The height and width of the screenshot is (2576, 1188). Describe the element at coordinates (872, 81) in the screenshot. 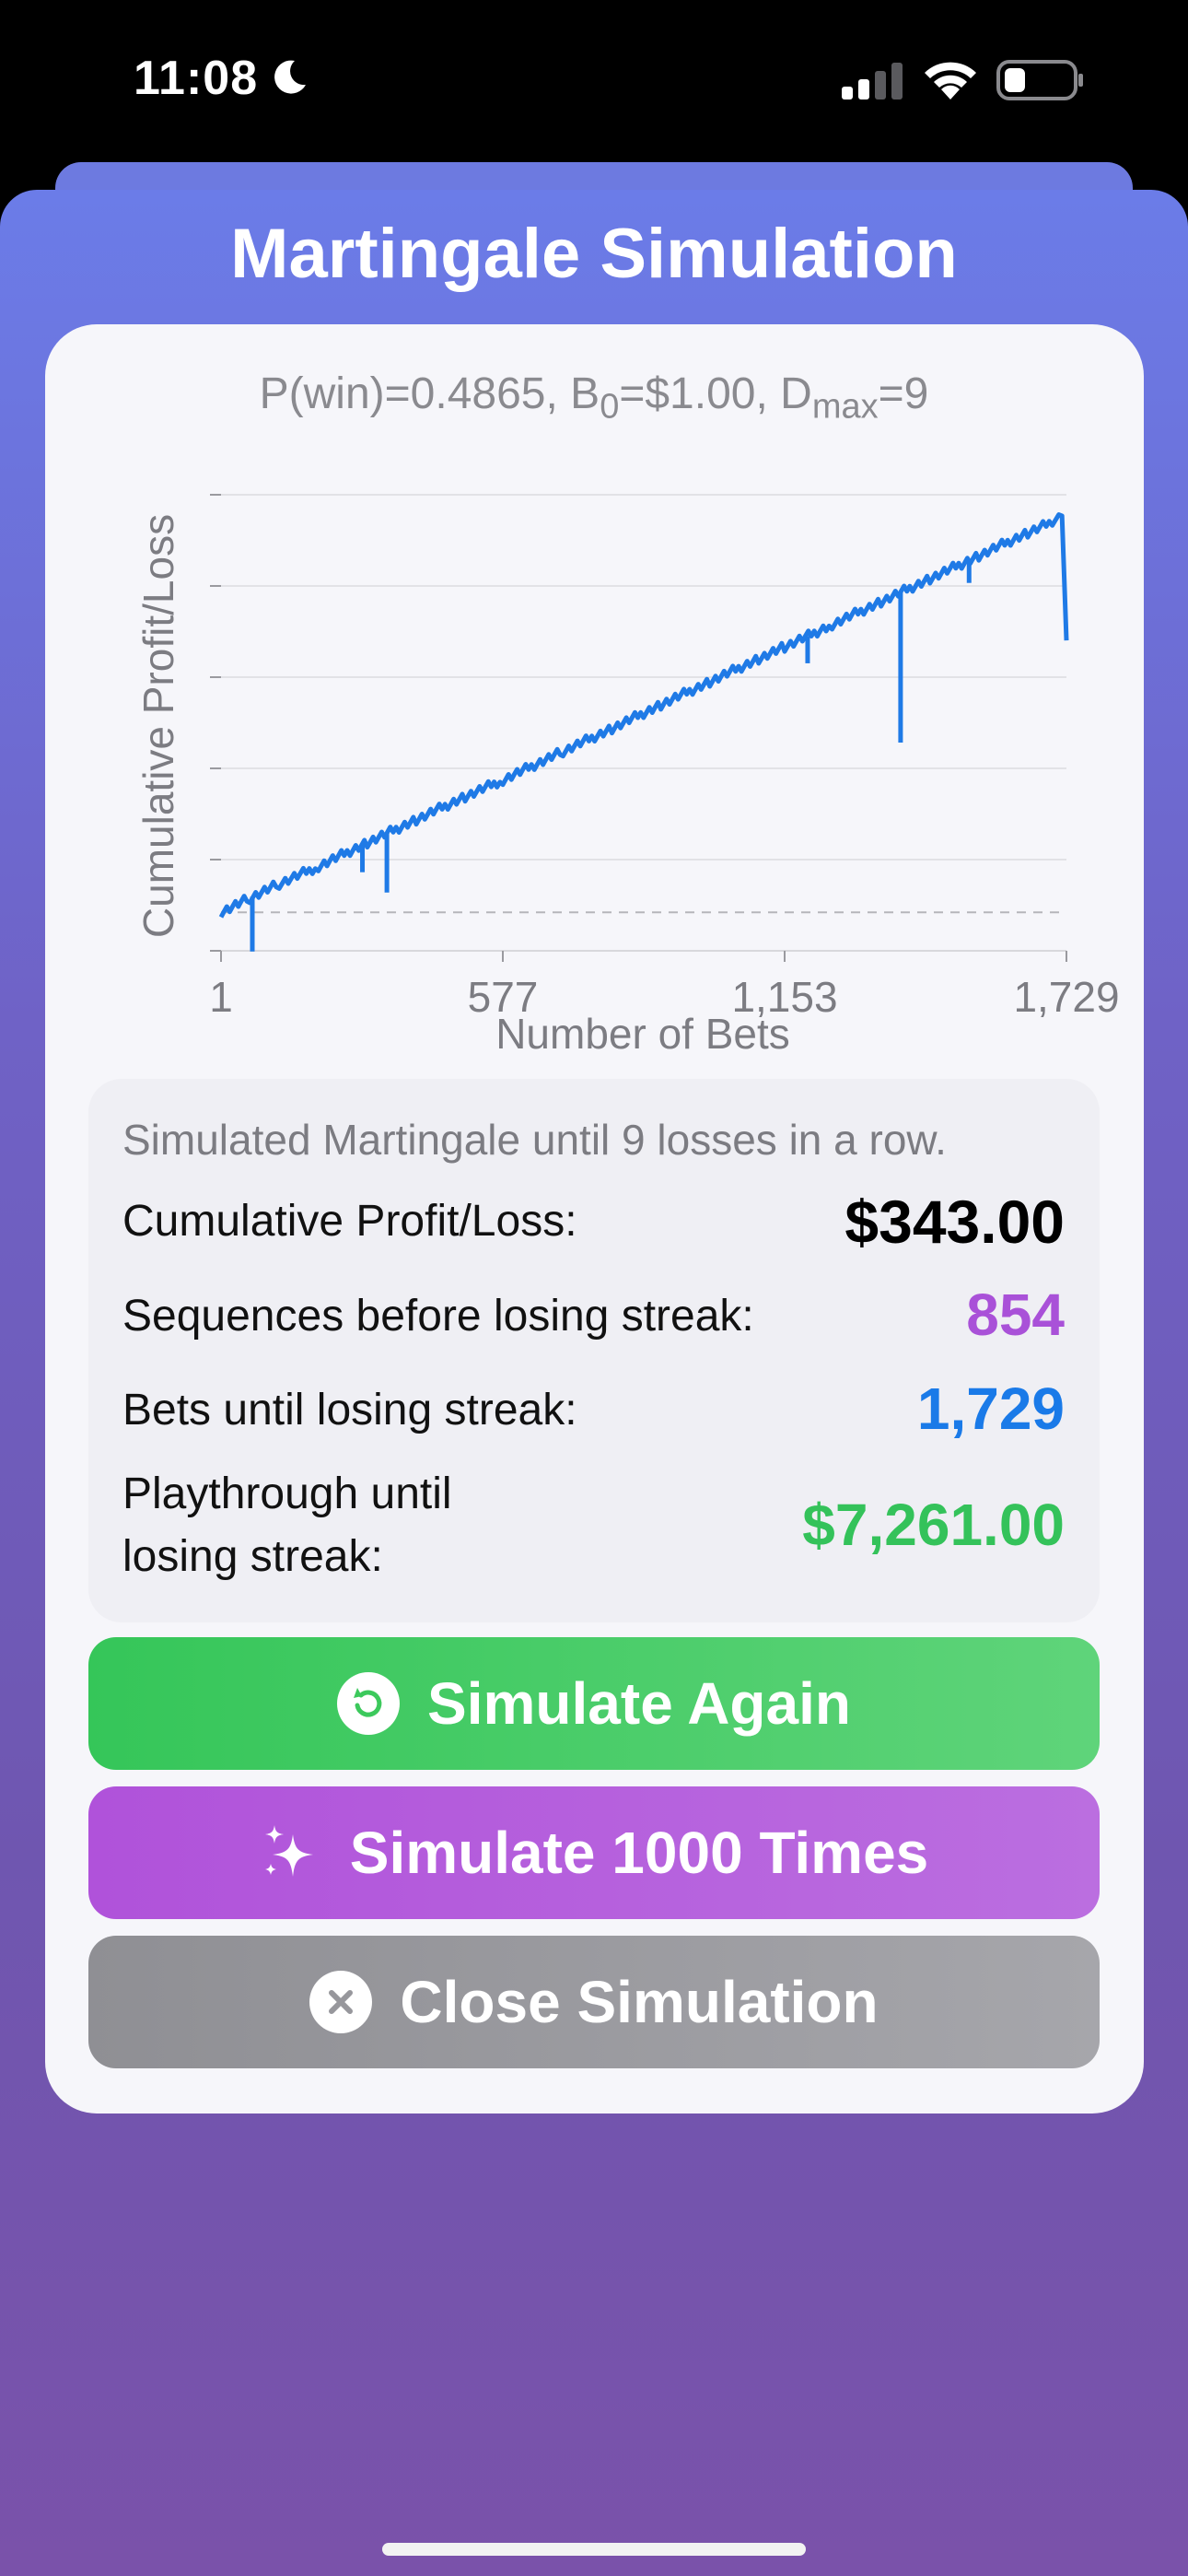

I see `cellular-signal-icon` at that location.